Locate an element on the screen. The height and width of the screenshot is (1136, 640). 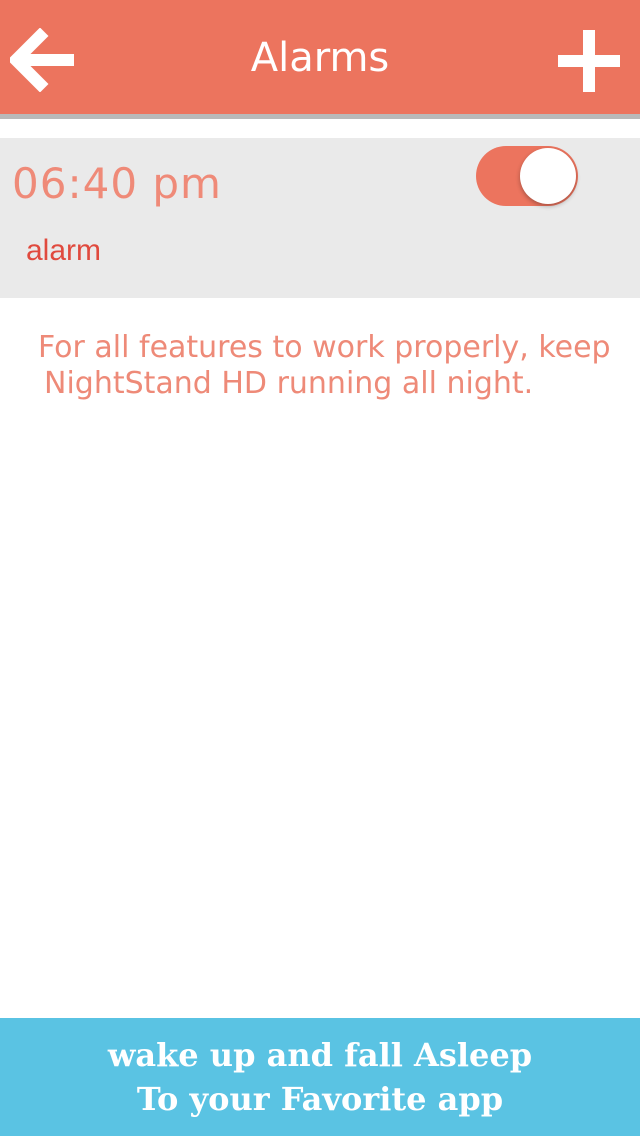
plus-icon is located at coordinates (589, 61).